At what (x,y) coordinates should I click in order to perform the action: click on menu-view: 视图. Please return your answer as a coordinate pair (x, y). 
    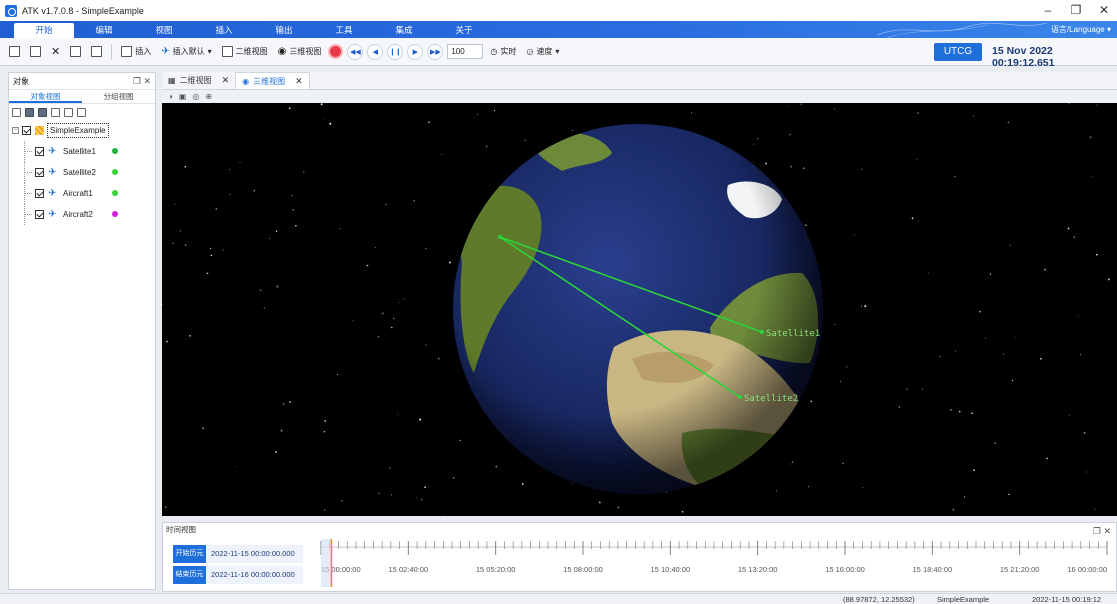
    Looking at the image, I should click on (164, 30).